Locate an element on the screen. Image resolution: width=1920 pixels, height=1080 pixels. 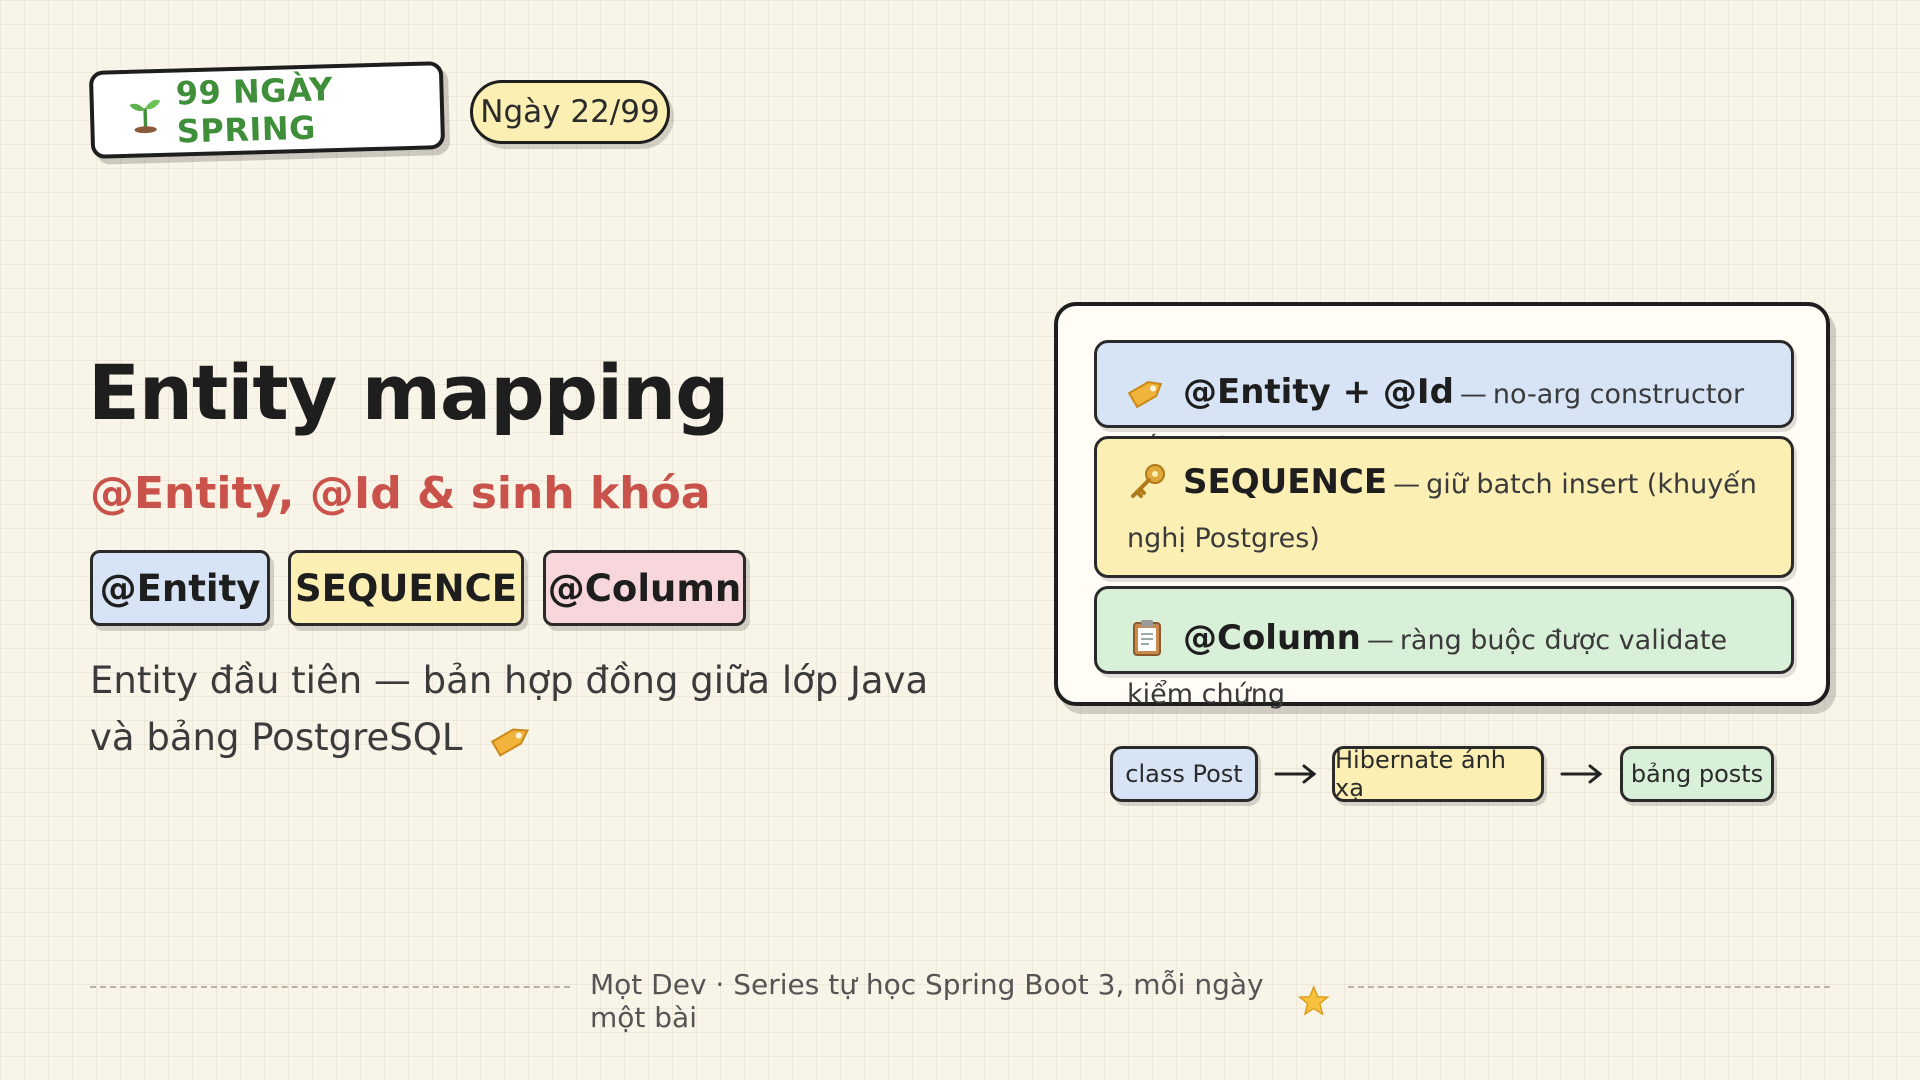
key-icon is located at coordinates (1148, 480).